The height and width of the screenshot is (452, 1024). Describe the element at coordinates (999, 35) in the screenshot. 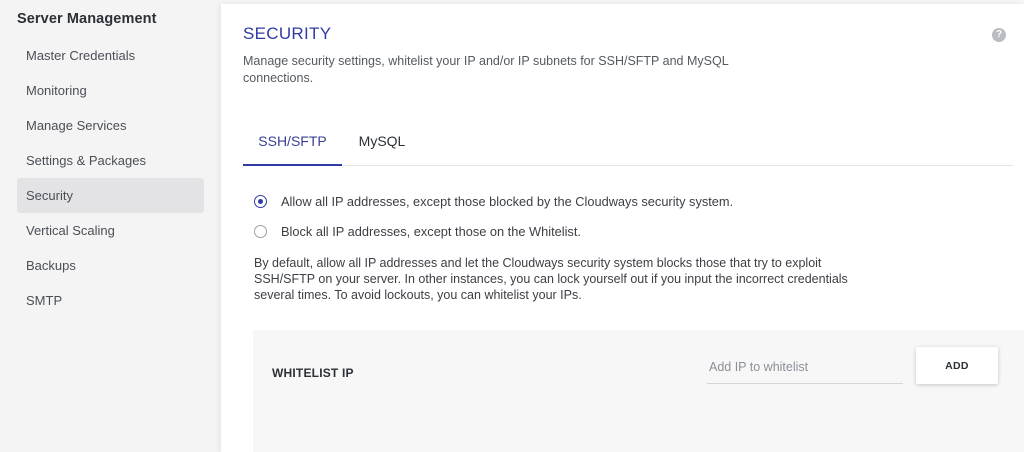

I see `question-circle-icon: ?` at that location.